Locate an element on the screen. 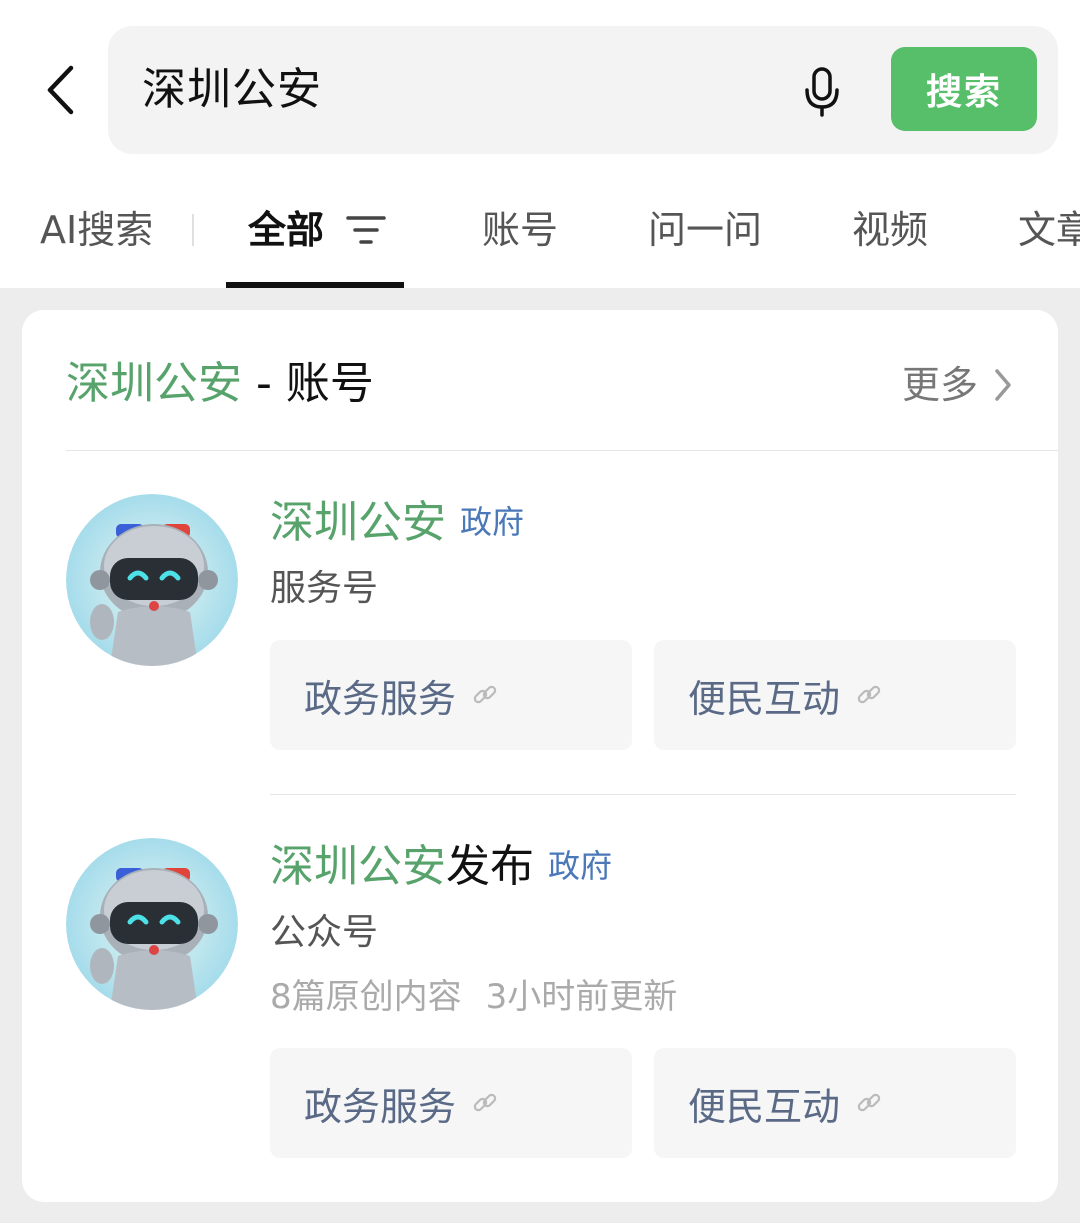 The height and width of the screenshot is (1223, 1080). more-label: 更多 is located at coordinates (939, 385).